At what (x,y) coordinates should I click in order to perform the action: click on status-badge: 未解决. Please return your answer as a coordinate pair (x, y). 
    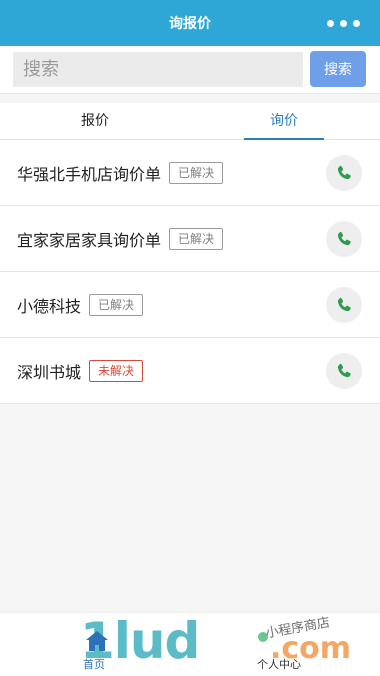
    Looking at the image, I should click on (116, 371).